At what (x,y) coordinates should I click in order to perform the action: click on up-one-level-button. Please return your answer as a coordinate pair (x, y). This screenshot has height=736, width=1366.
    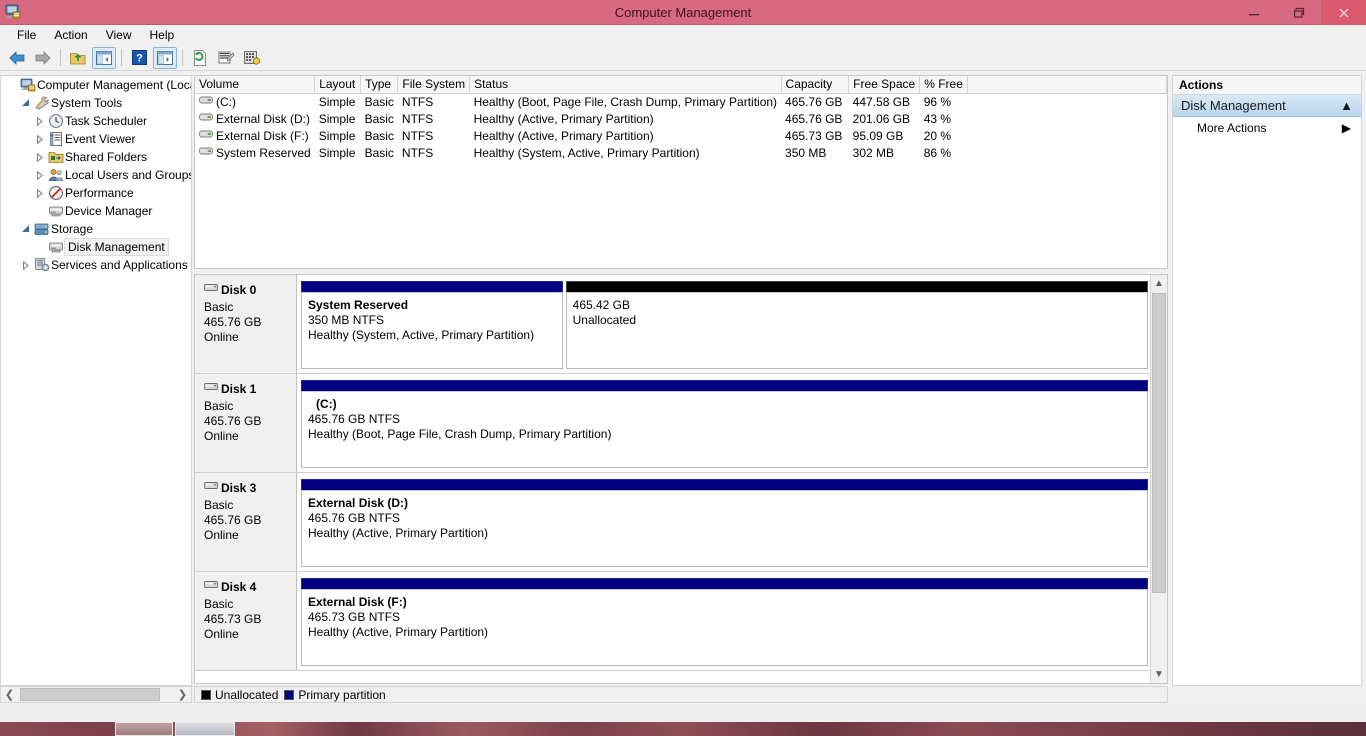
    Looking at the image, I should click on (78, 58).